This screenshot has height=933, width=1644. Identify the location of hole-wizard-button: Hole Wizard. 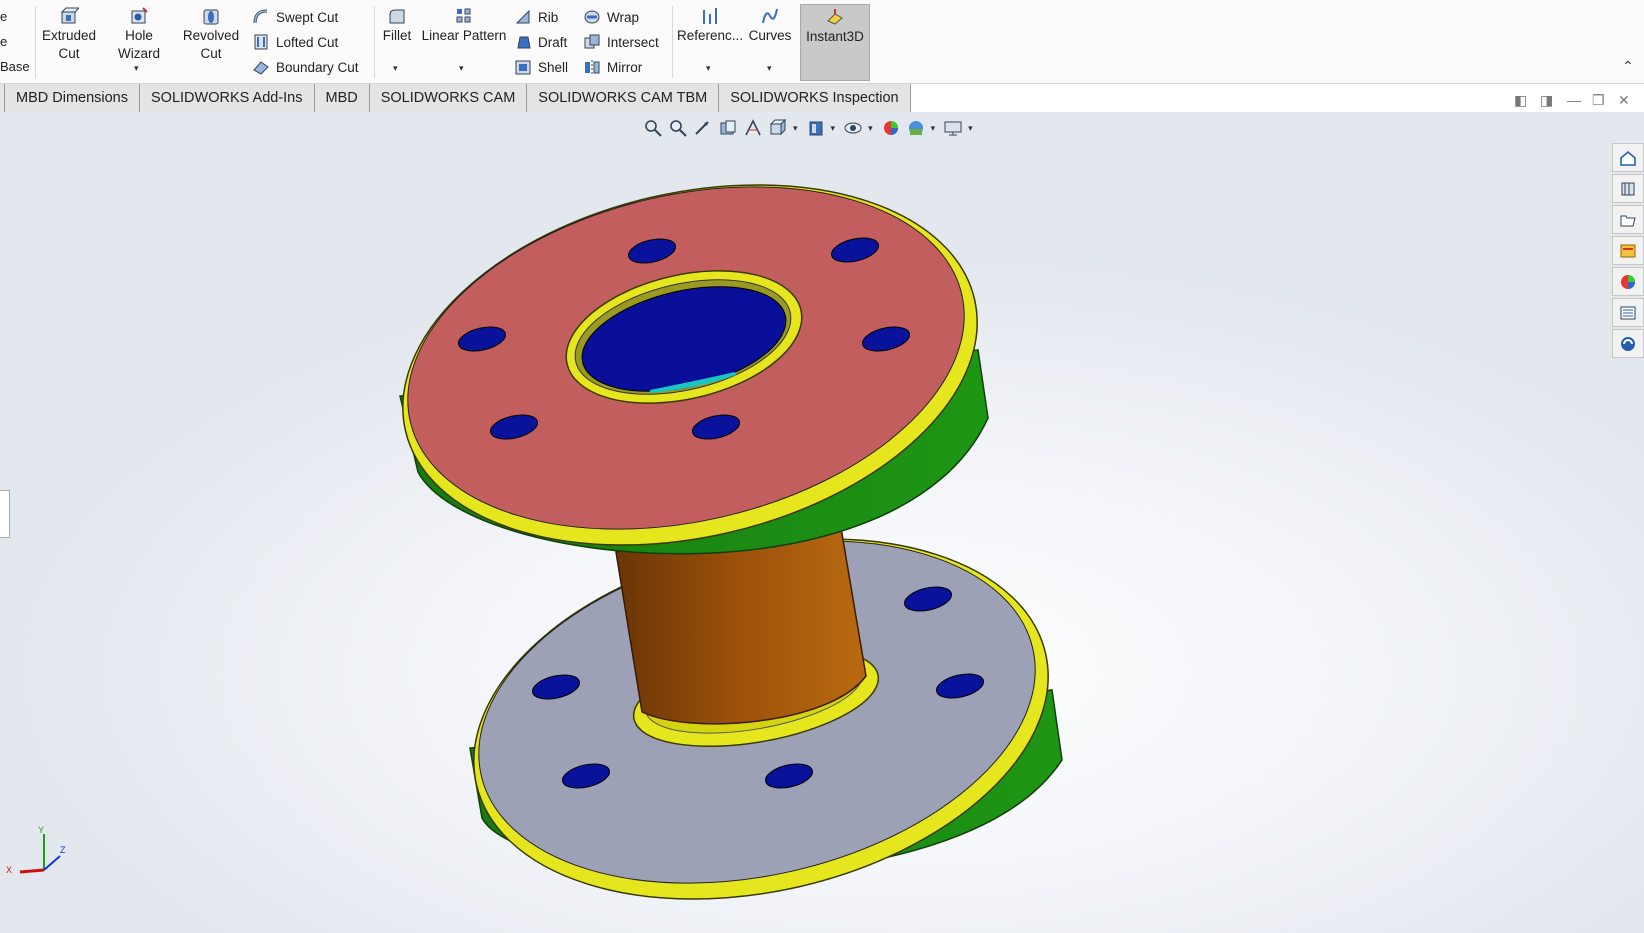
(139, 34).